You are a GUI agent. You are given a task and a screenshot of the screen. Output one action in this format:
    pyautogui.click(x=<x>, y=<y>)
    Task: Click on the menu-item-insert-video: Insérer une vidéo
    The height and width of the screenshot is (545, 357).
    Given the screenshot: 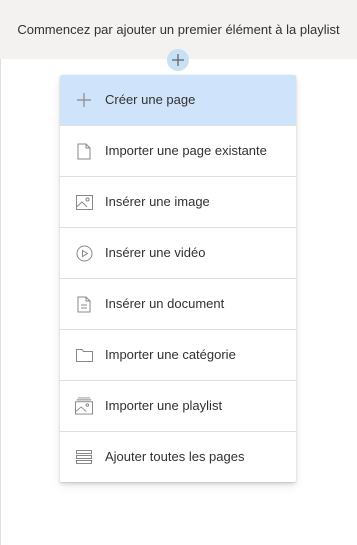 What is the action you would take?
    pyautogui.click(x=178, y=253)
    